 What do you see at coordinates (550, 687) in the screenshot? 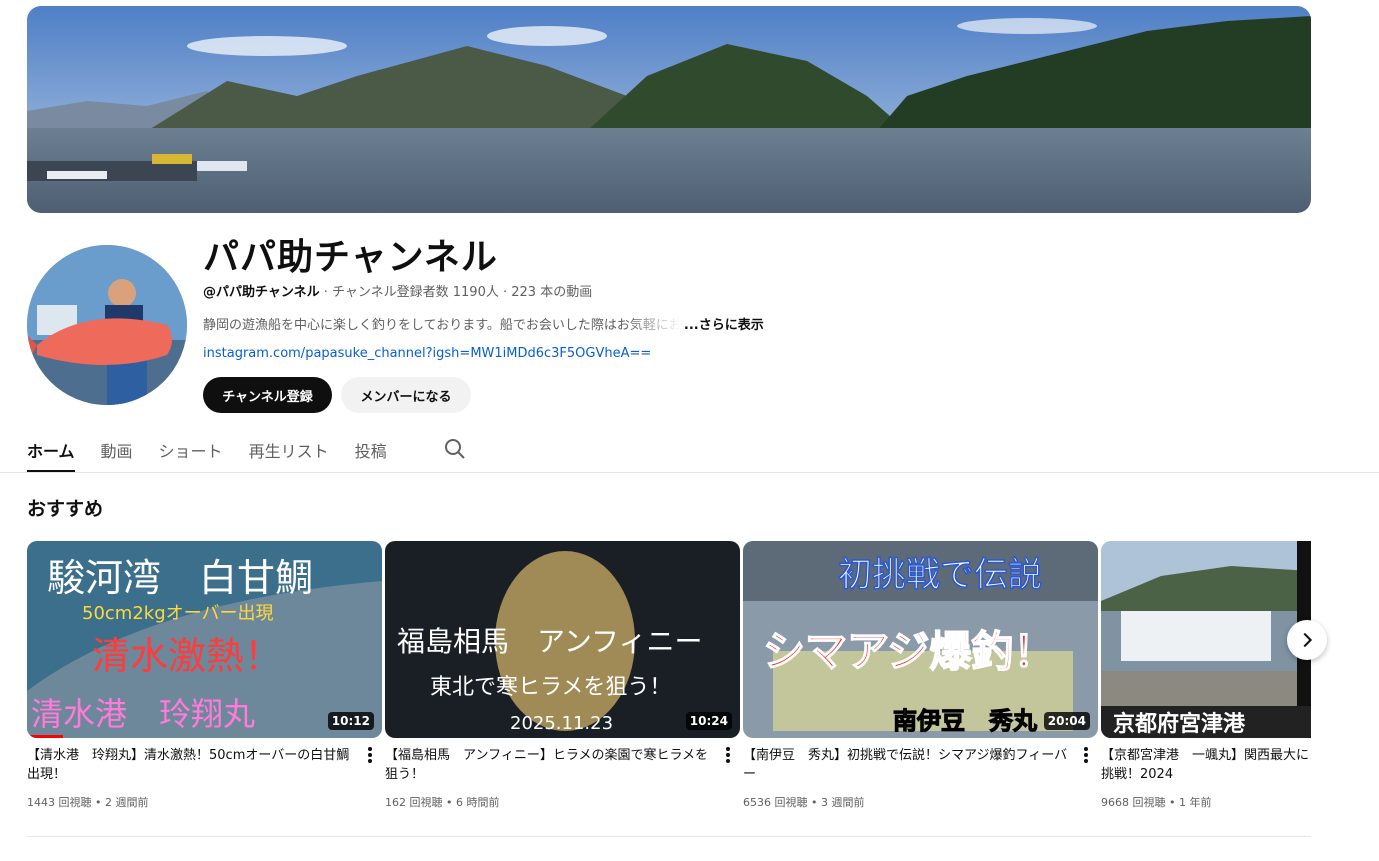
I see `thumb-text: 東北で寒ヒラメを狙う！` at bounding box center [550, 687].